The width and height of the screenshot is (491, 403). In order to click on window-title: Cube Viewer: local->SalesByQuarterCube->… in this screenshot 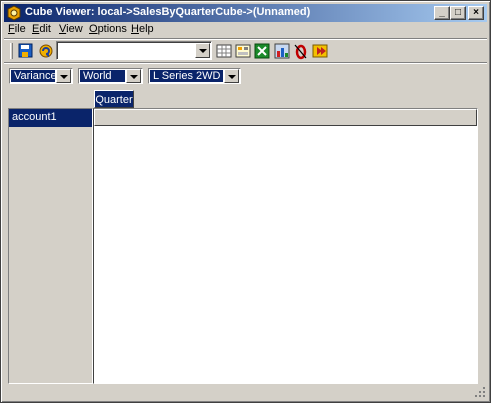, I will do `click(168, 12)`.